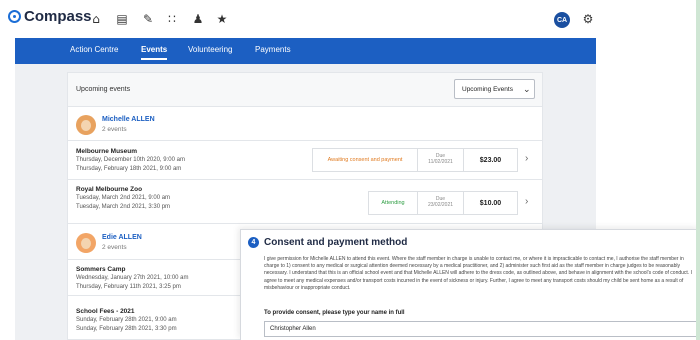  What do you see at coordinates (126, 320) in the screenshot?
I see `event-start: Sunday, February 28th 2021, 9:00 am` at bounding box center [126, 320].